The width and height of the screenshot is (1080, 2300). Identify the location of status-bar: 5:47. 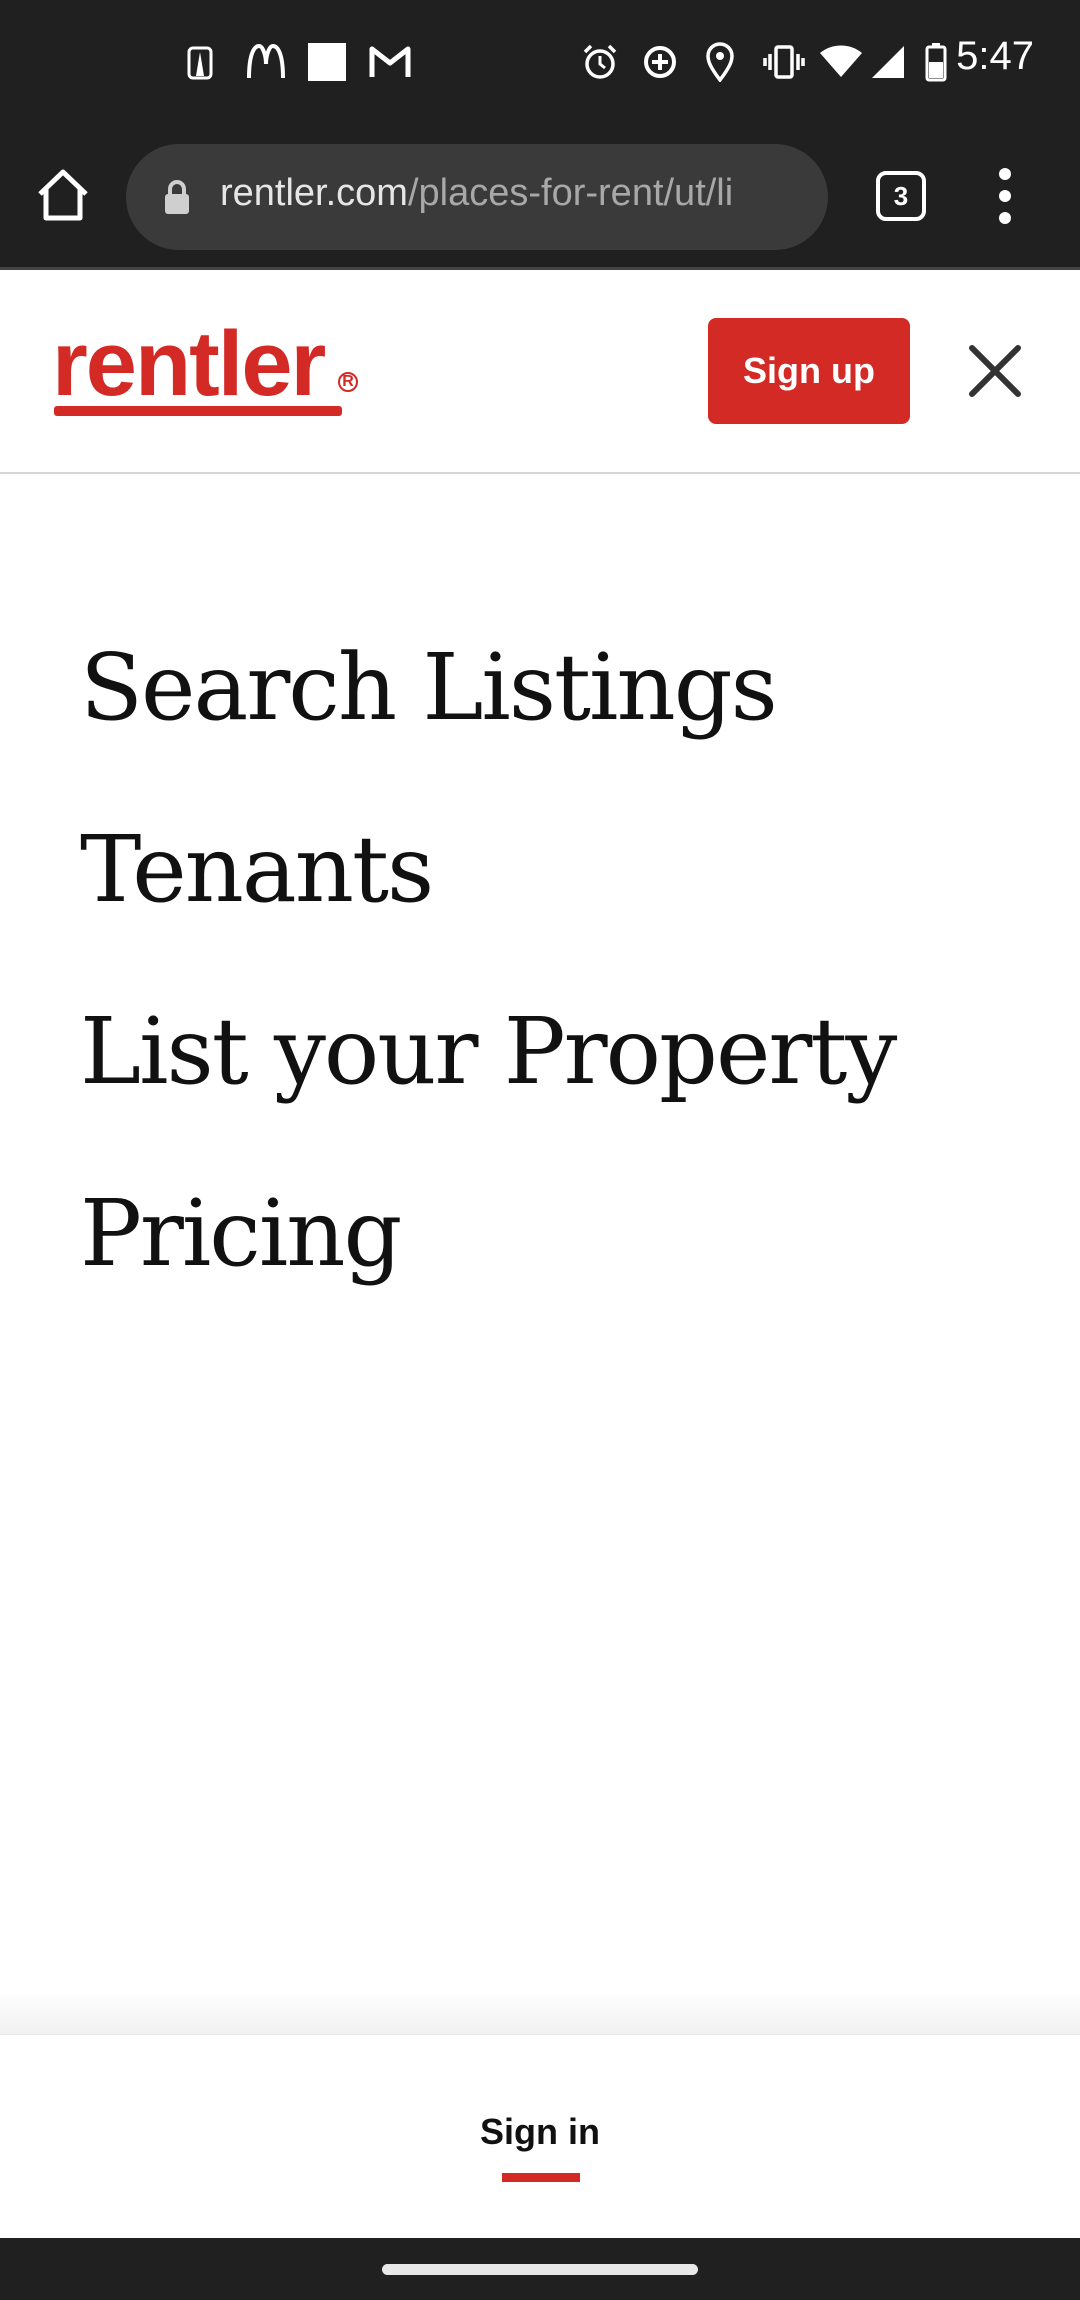
(540, 62).